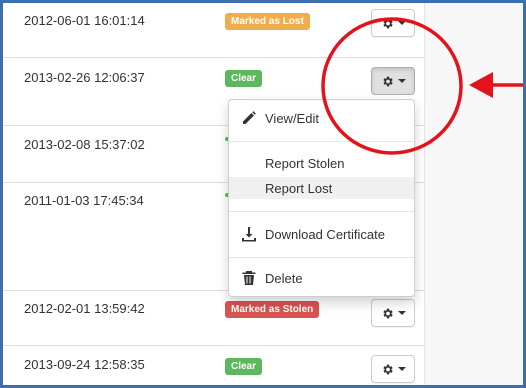  I want to click on menu-item-view-edit: View/Edit, so click(321, 118).